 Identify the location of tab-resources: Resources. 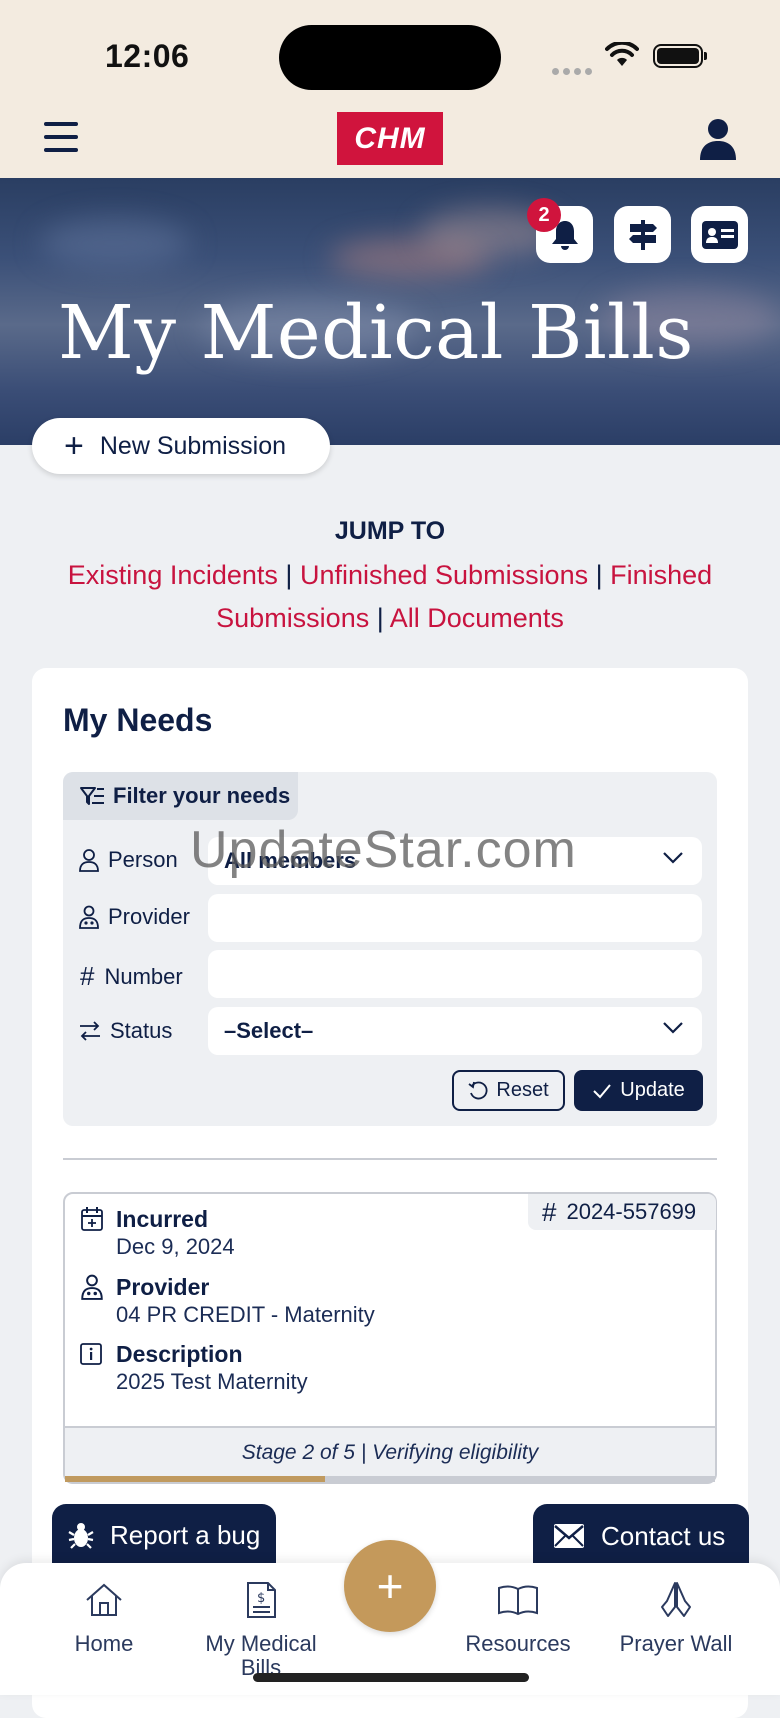
(518, 1618).